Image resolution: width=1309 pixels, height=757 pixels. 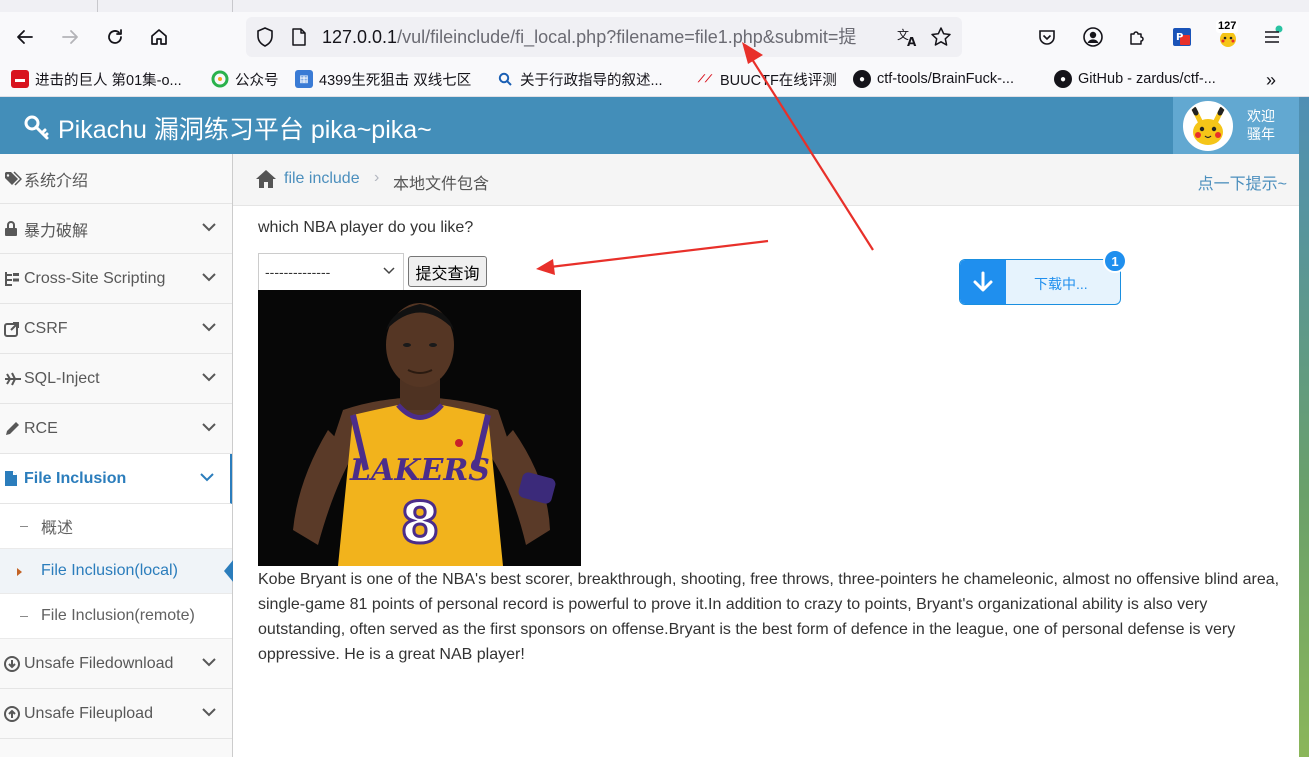 What do you see at coordinates (1261, 125) in the screenshot?
I see `user-welcome: 欢迎 骚年` at bounding box center [1261, 125].